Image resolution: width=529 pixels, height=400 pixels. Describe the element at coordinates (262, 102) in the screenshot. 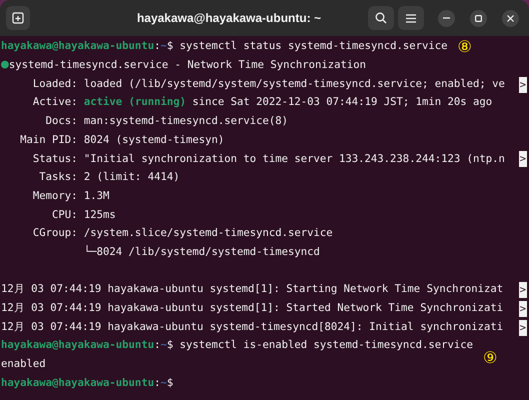

I see `terminal-line: Active: active (running) since Sat 2022-12-03 07:44:19 JST; 1min 20s ago` at that location.